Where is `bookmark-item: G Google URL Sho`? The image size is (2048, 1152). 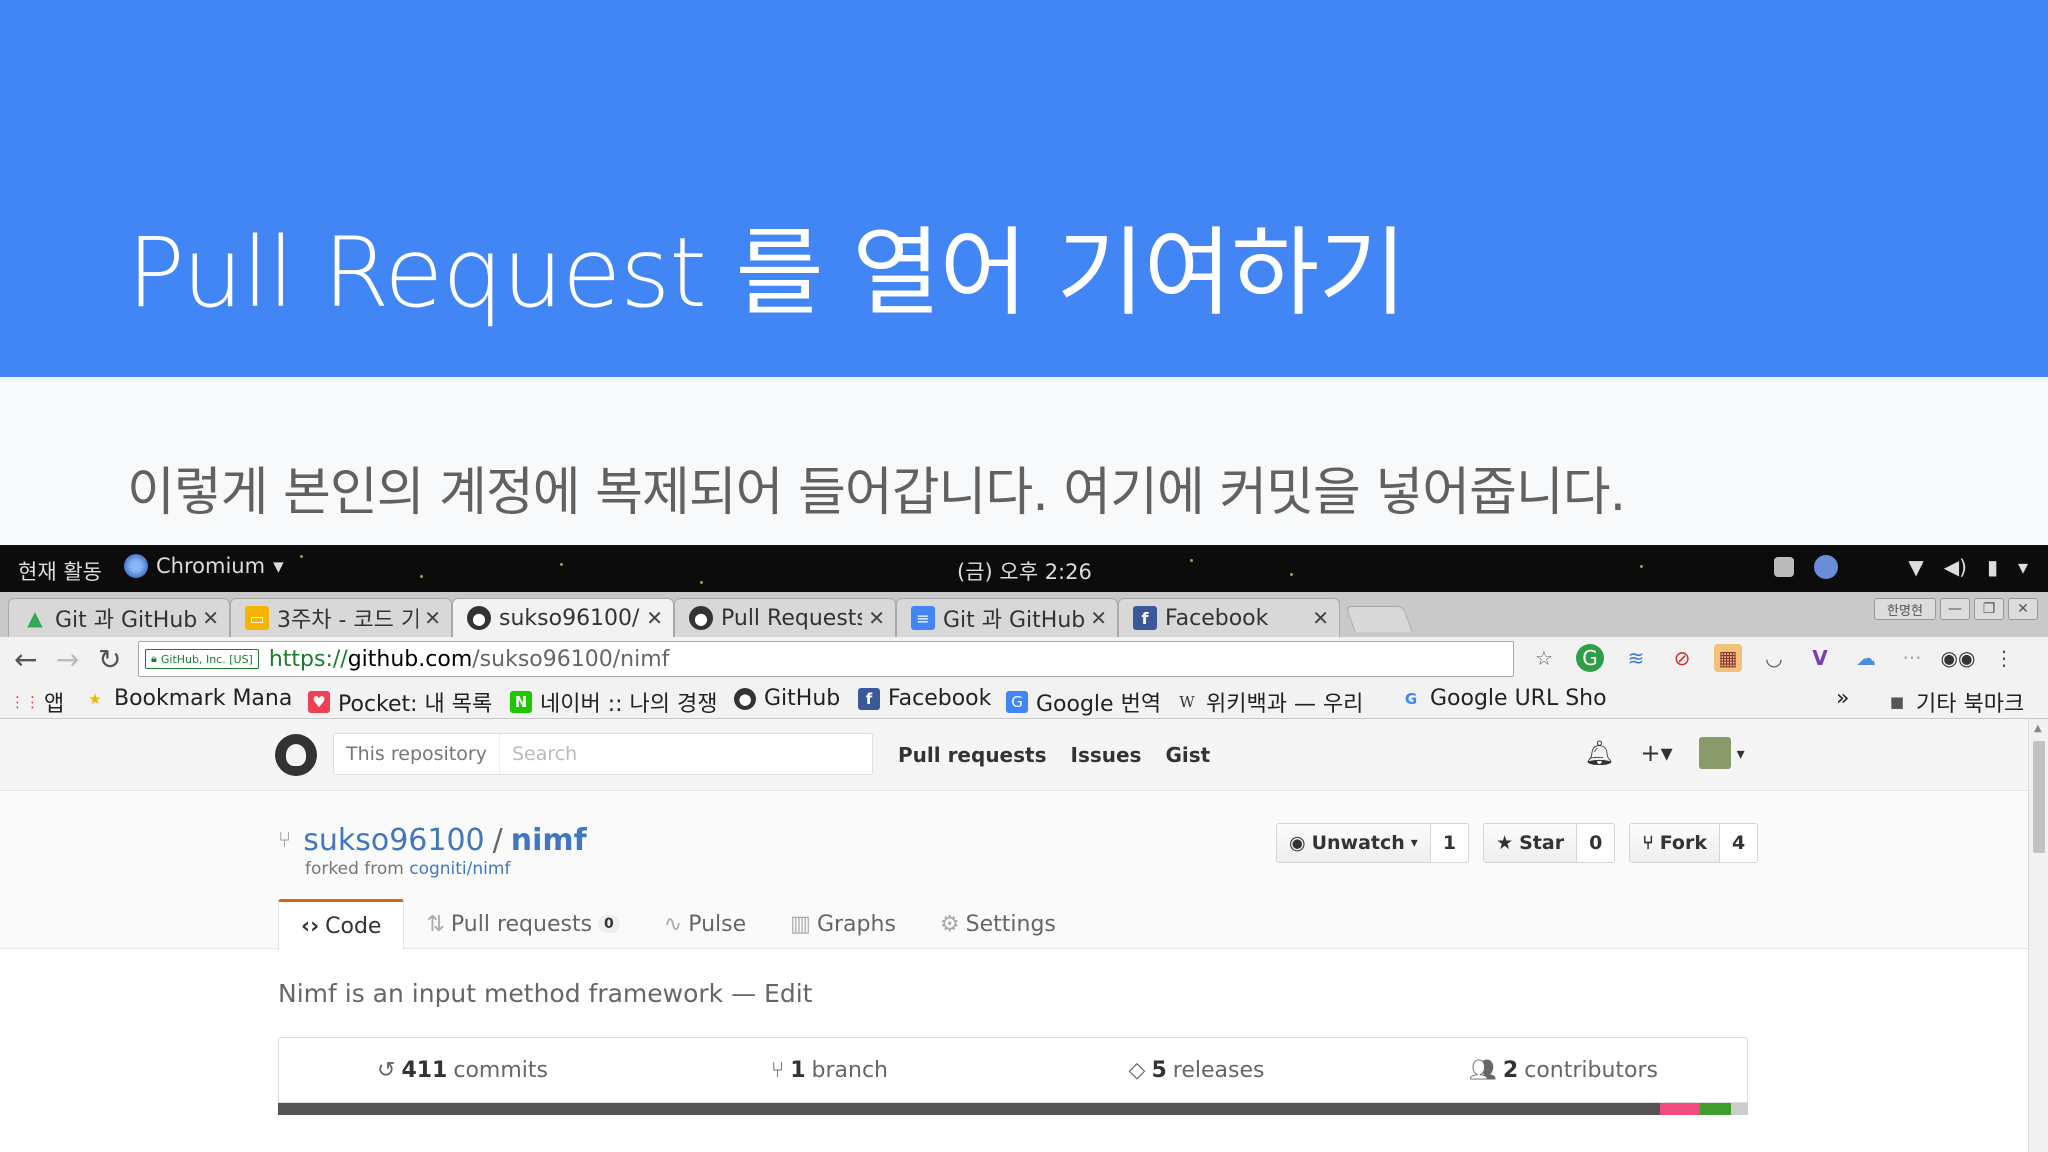 bookmark-item: G Google URL Sho is located at coordinates (1505, 698).